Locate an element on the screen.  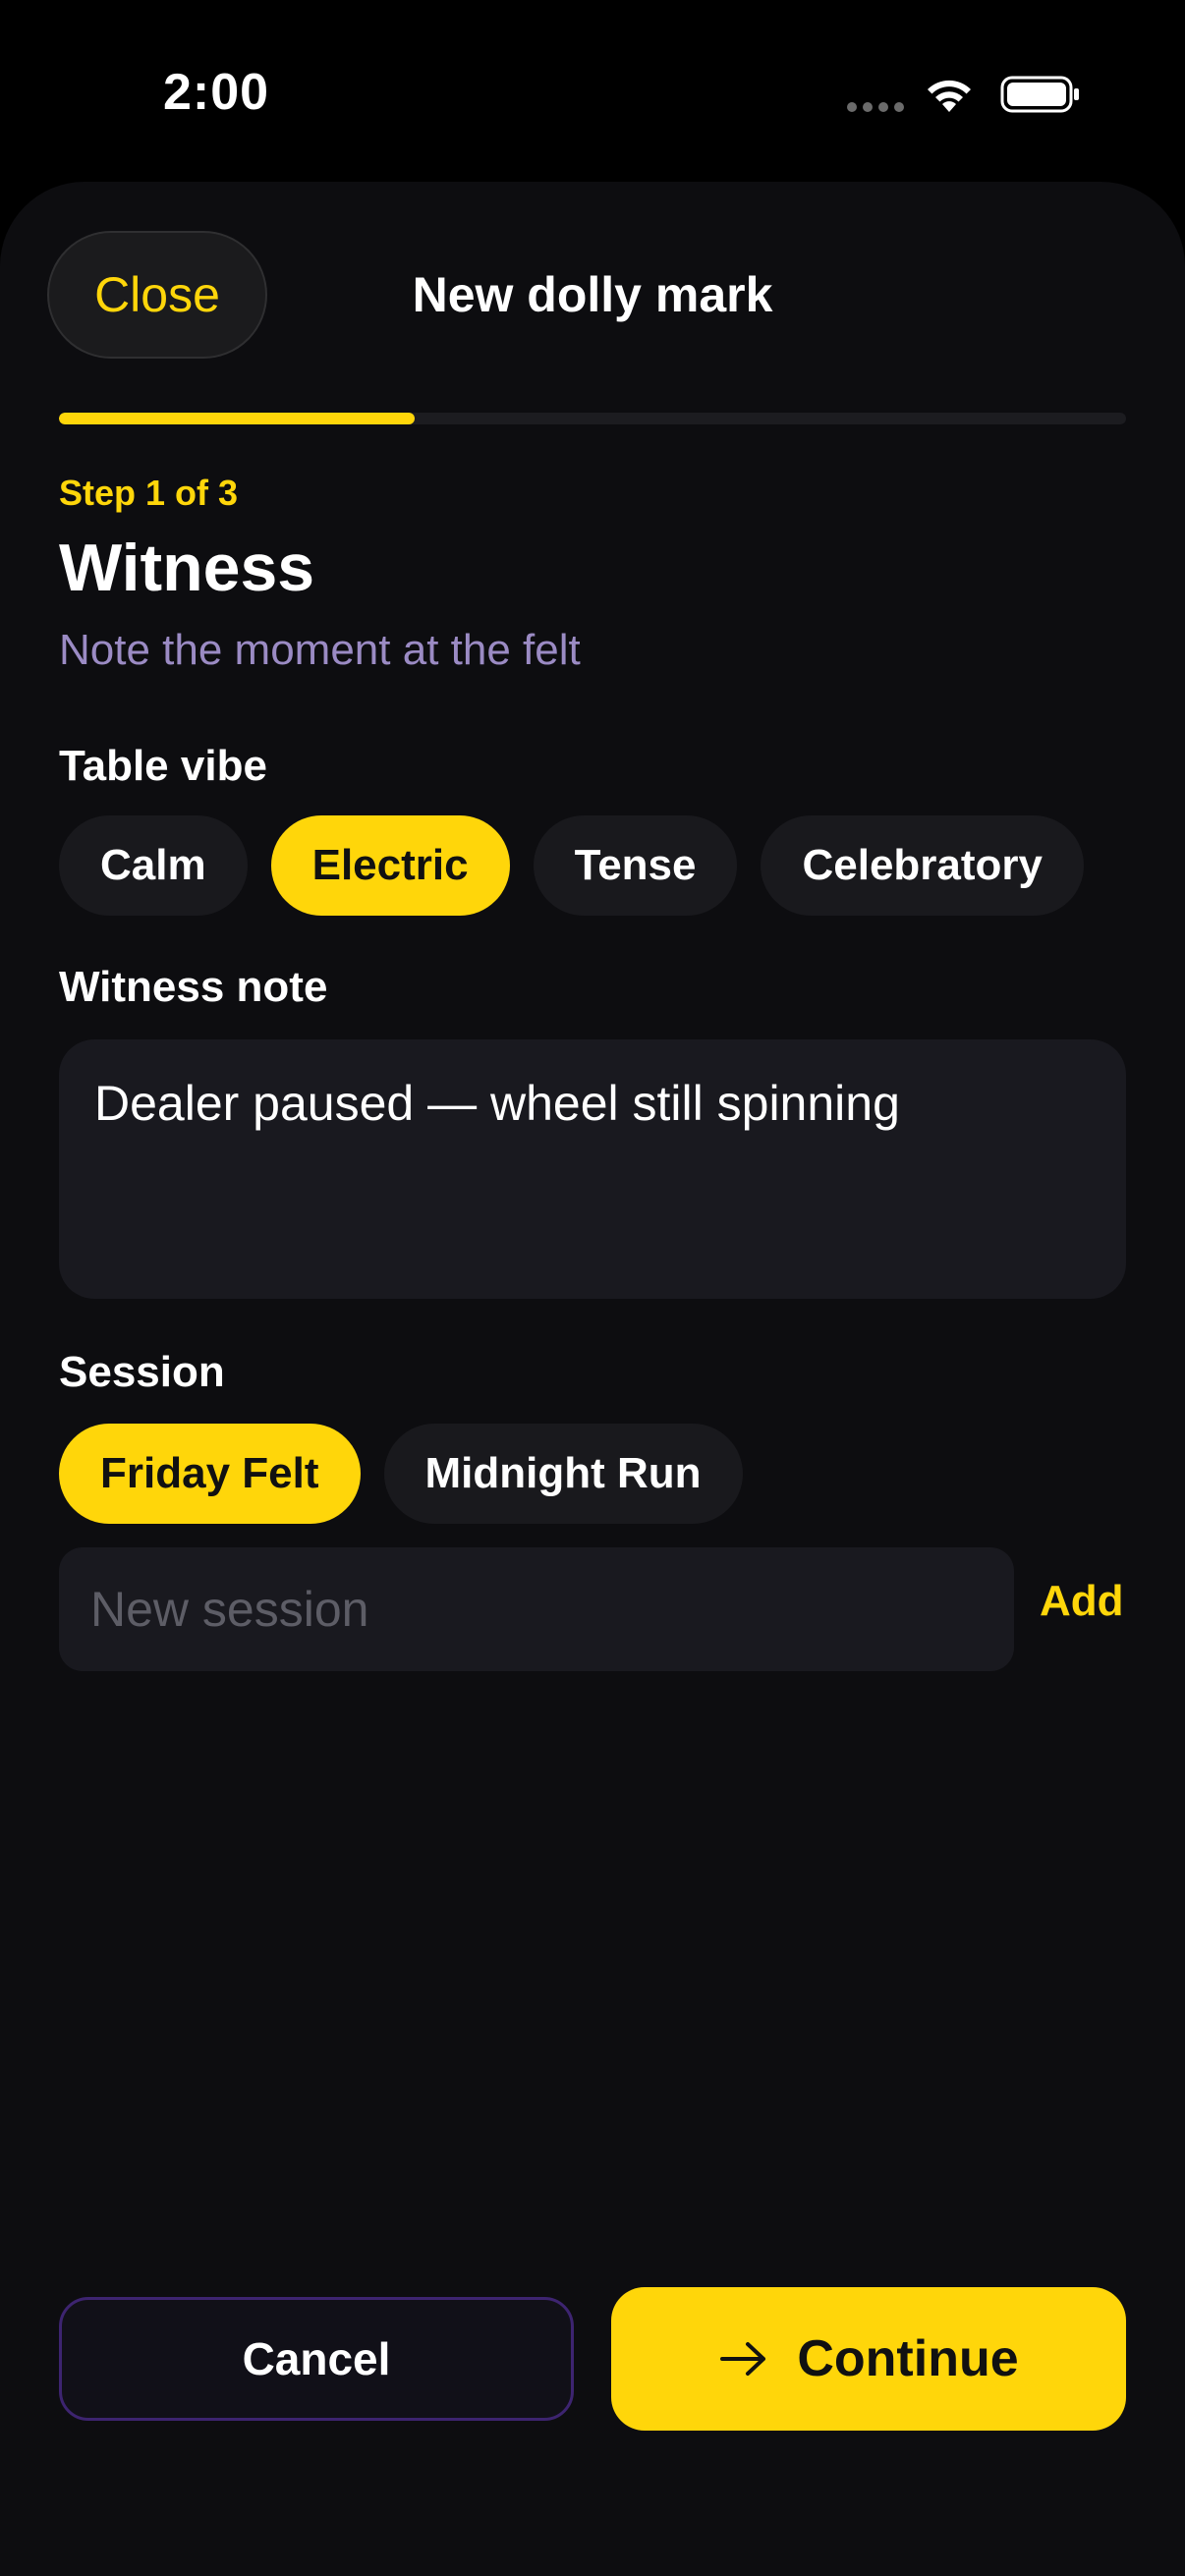
step-label: Step 1 of 3 is located at coordinates (149, 493).